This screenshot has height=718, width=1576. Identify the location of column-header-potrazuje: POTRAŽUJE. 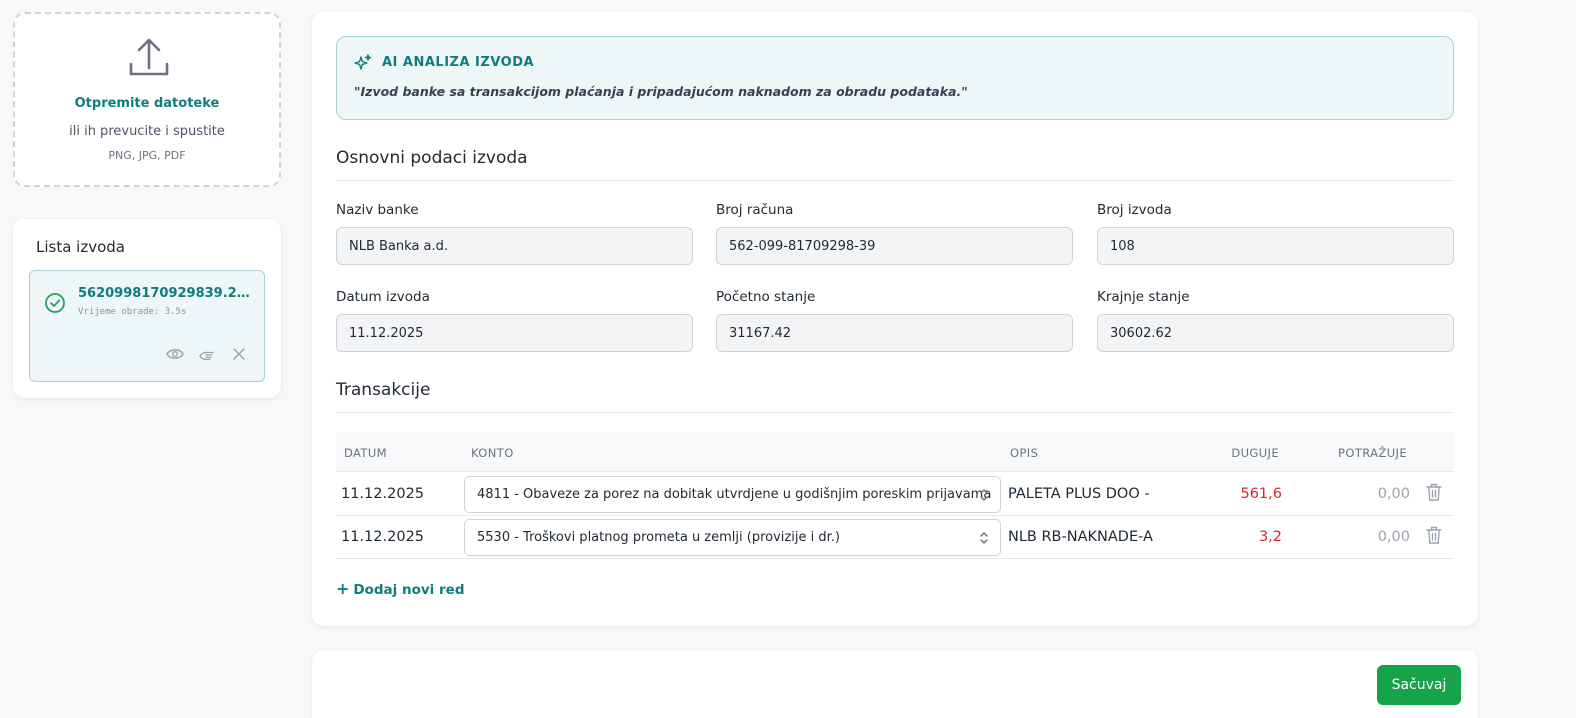
(1372, 453).